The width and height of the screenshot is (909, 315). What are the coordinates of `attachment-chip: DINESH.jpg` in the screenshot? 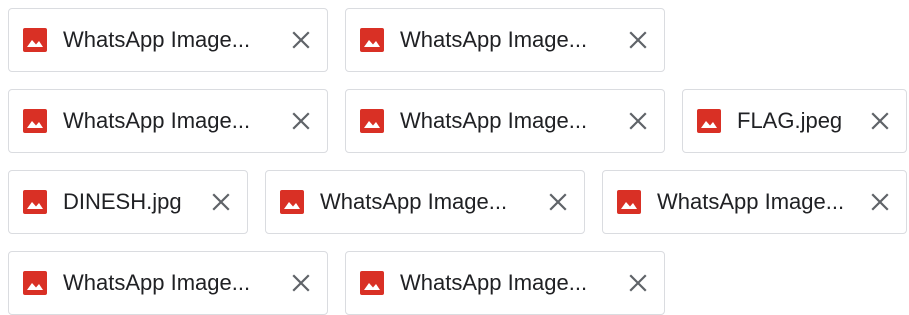 It's located at (128, 202).